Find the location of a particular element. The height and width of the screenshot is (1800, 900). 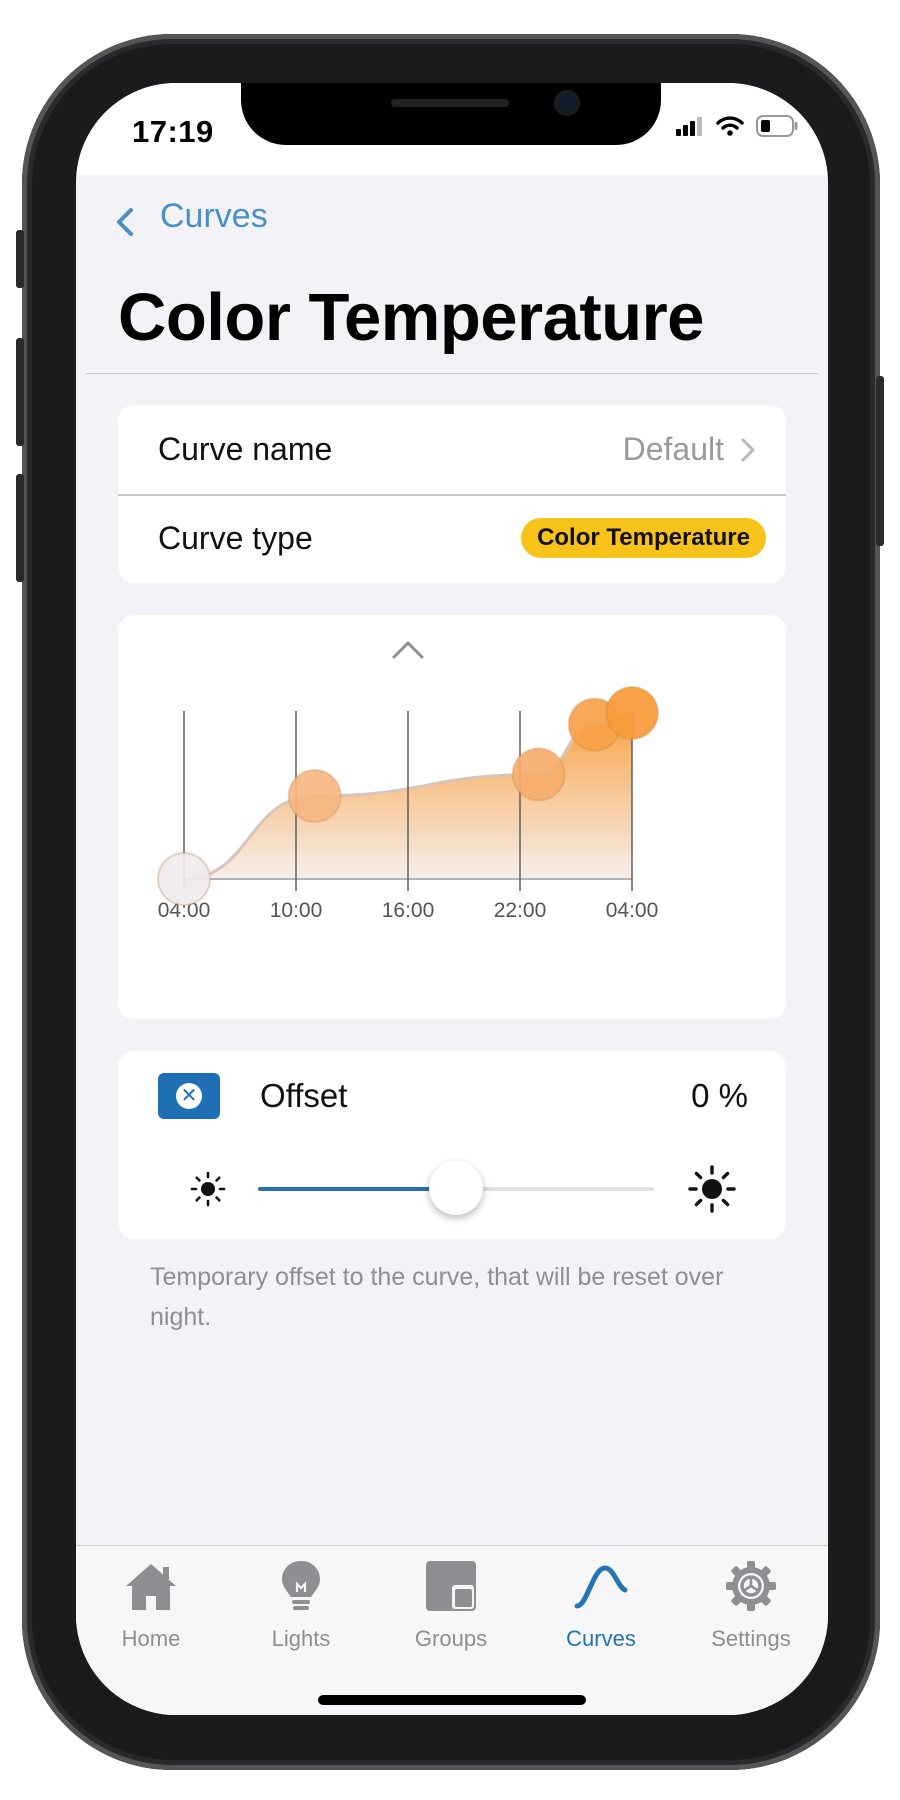

tab-curves: Curves is located at coordinates (601, 1608).